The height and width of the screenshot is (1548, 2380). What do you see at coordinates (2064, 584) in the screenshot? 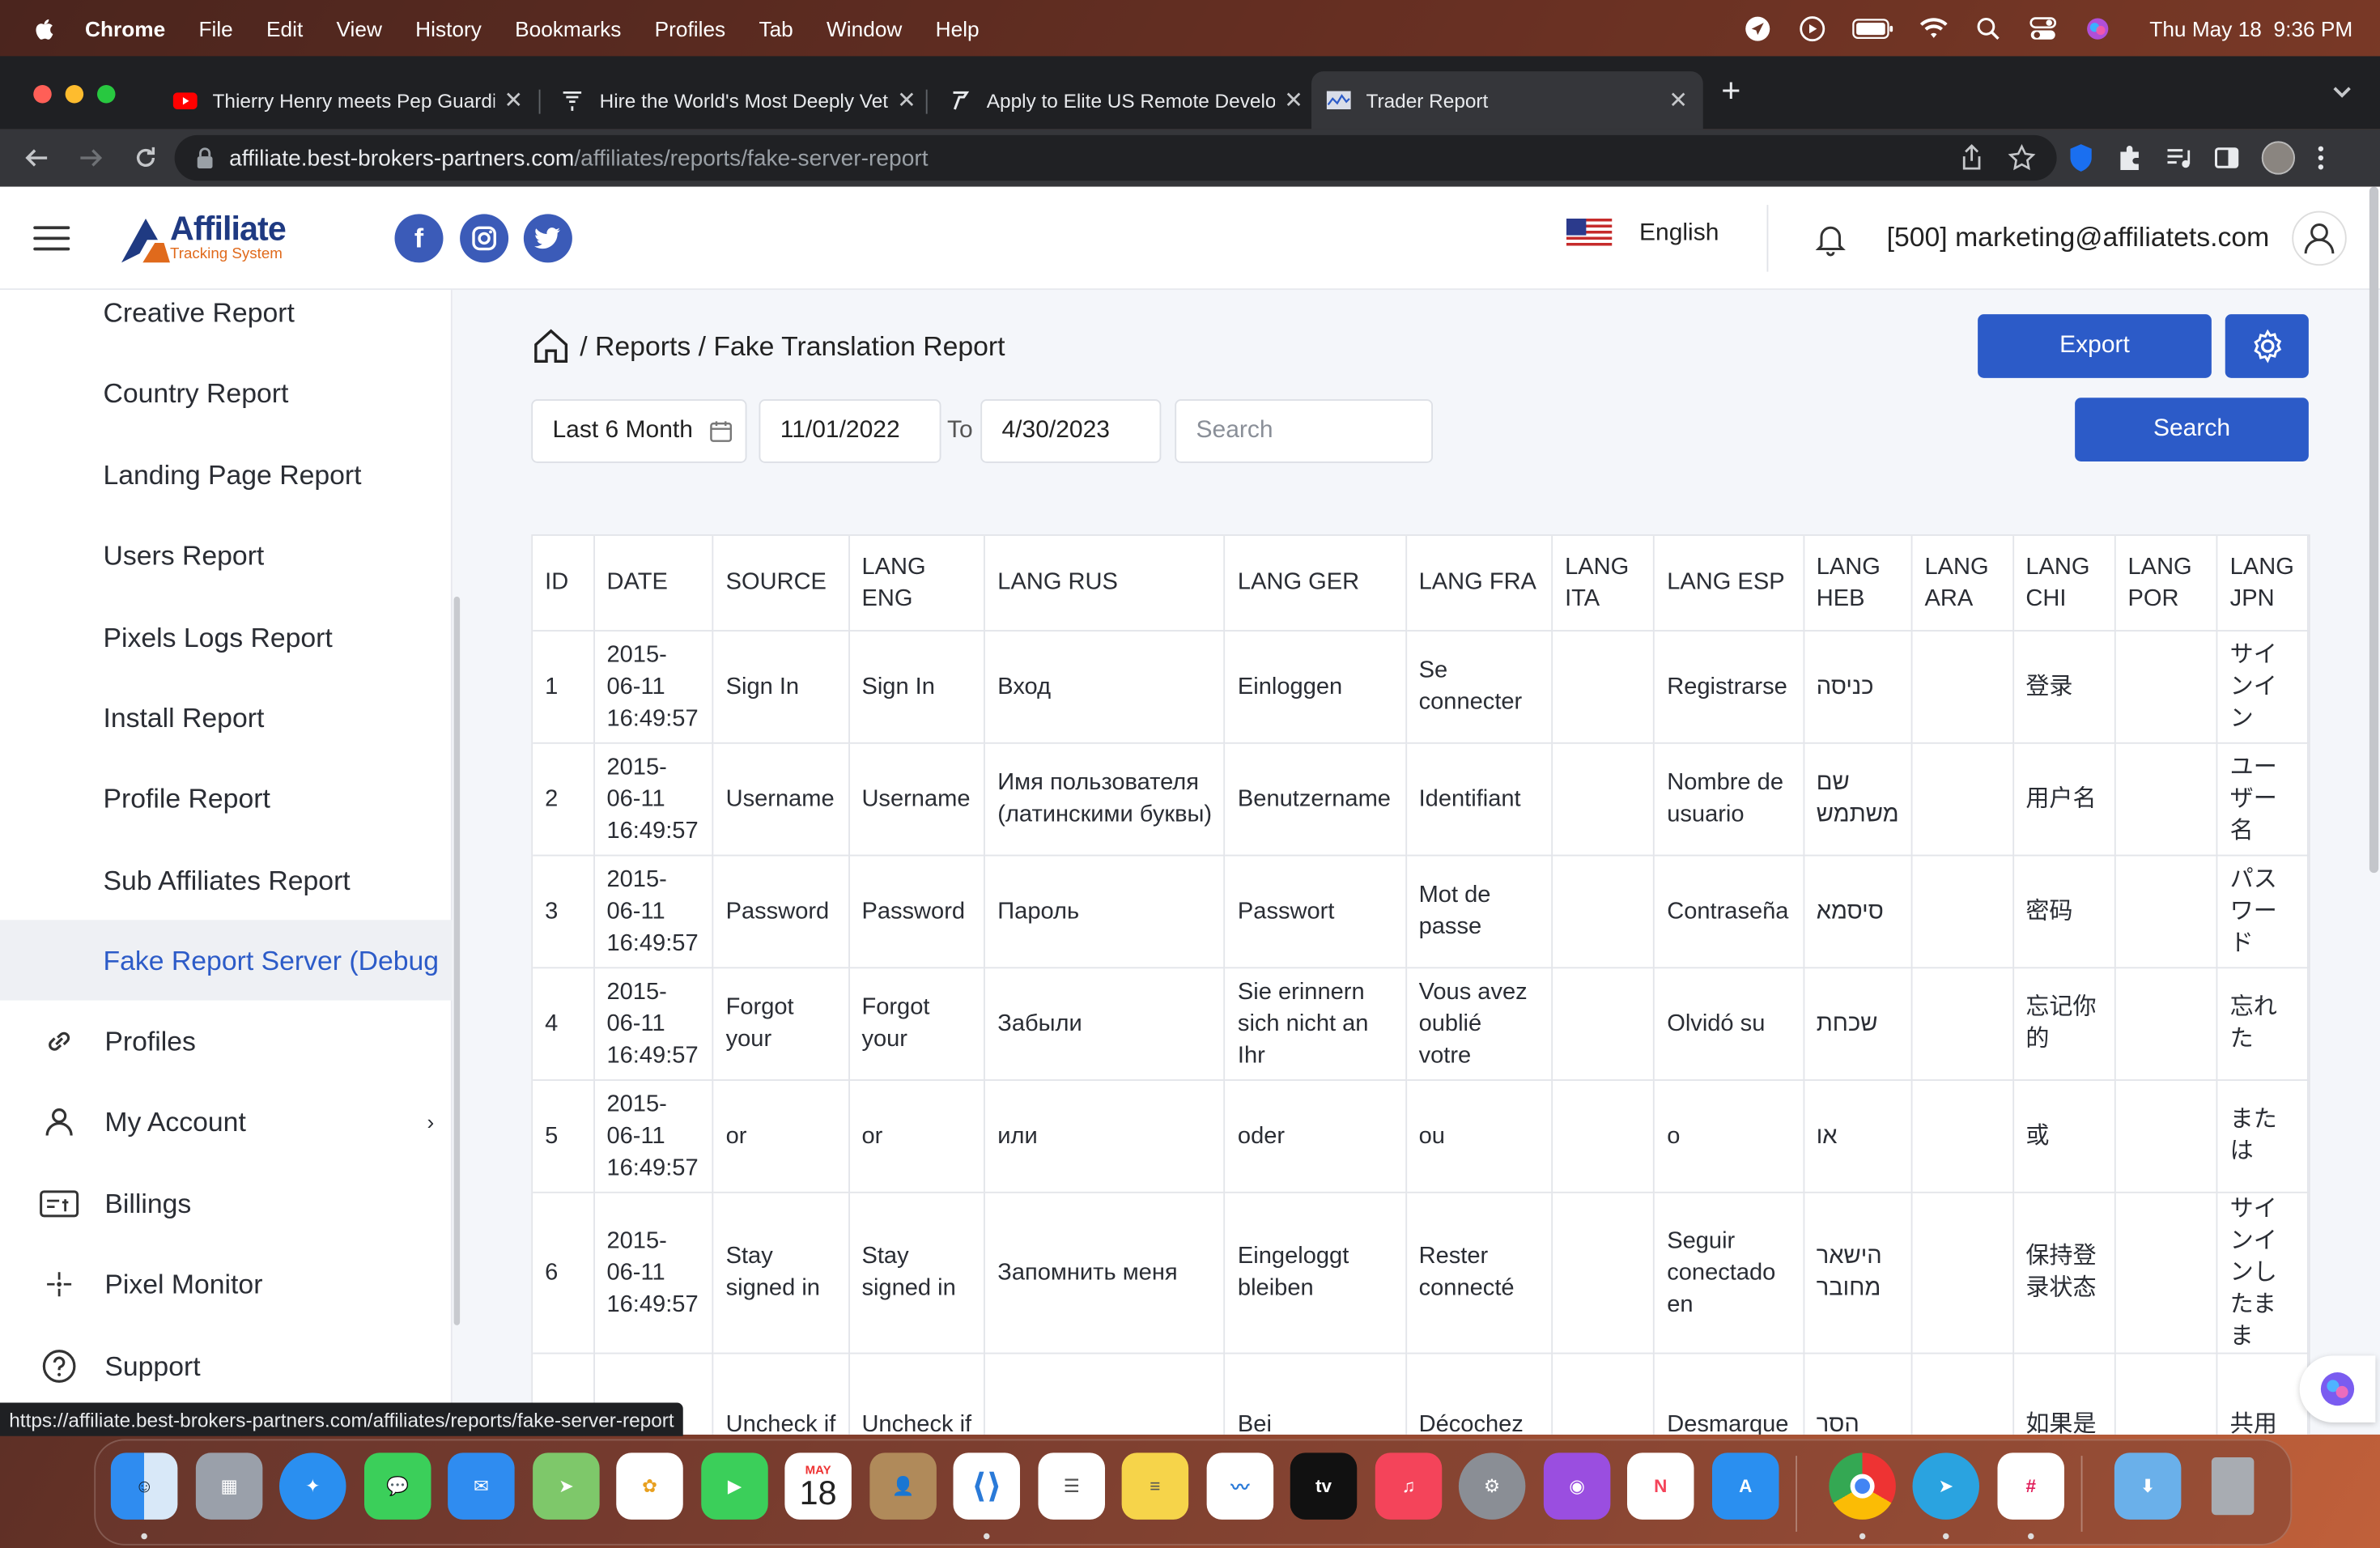
I see `column-header: LANG CHI` at bounding box center [2064, 584].